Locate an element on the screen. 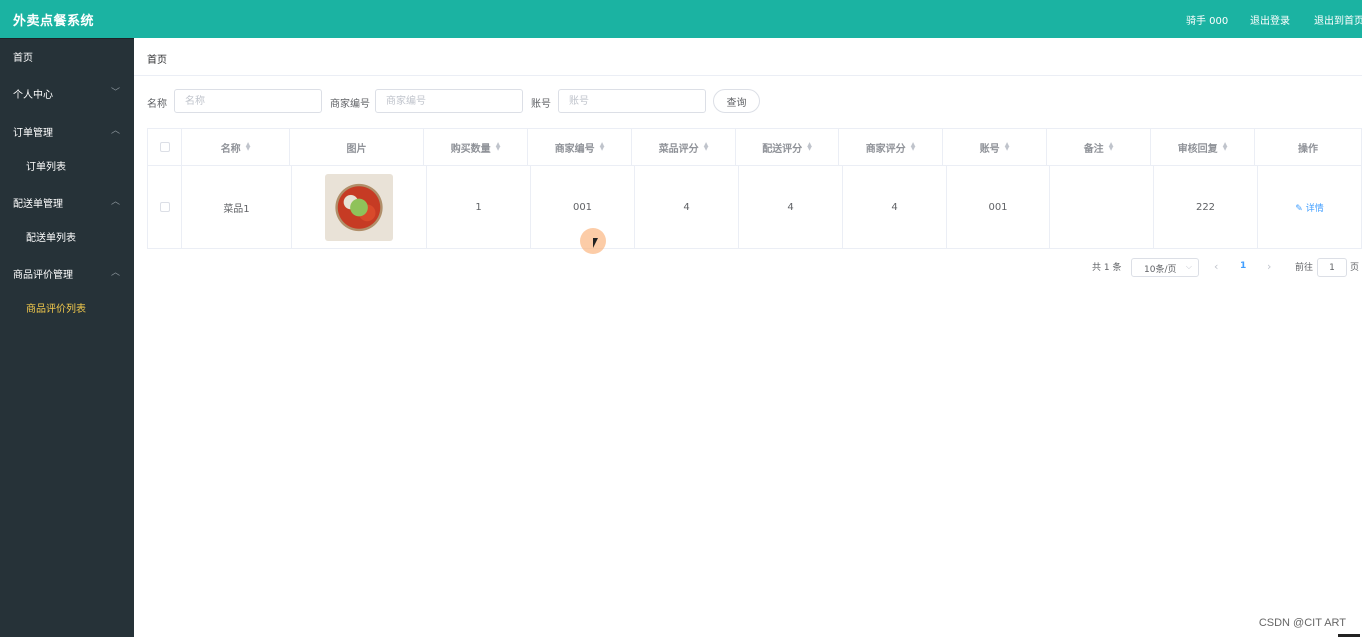 This screenshot has height=637, width=1362. cell-delivery-score: 4 is located at coordinates (791, 207).